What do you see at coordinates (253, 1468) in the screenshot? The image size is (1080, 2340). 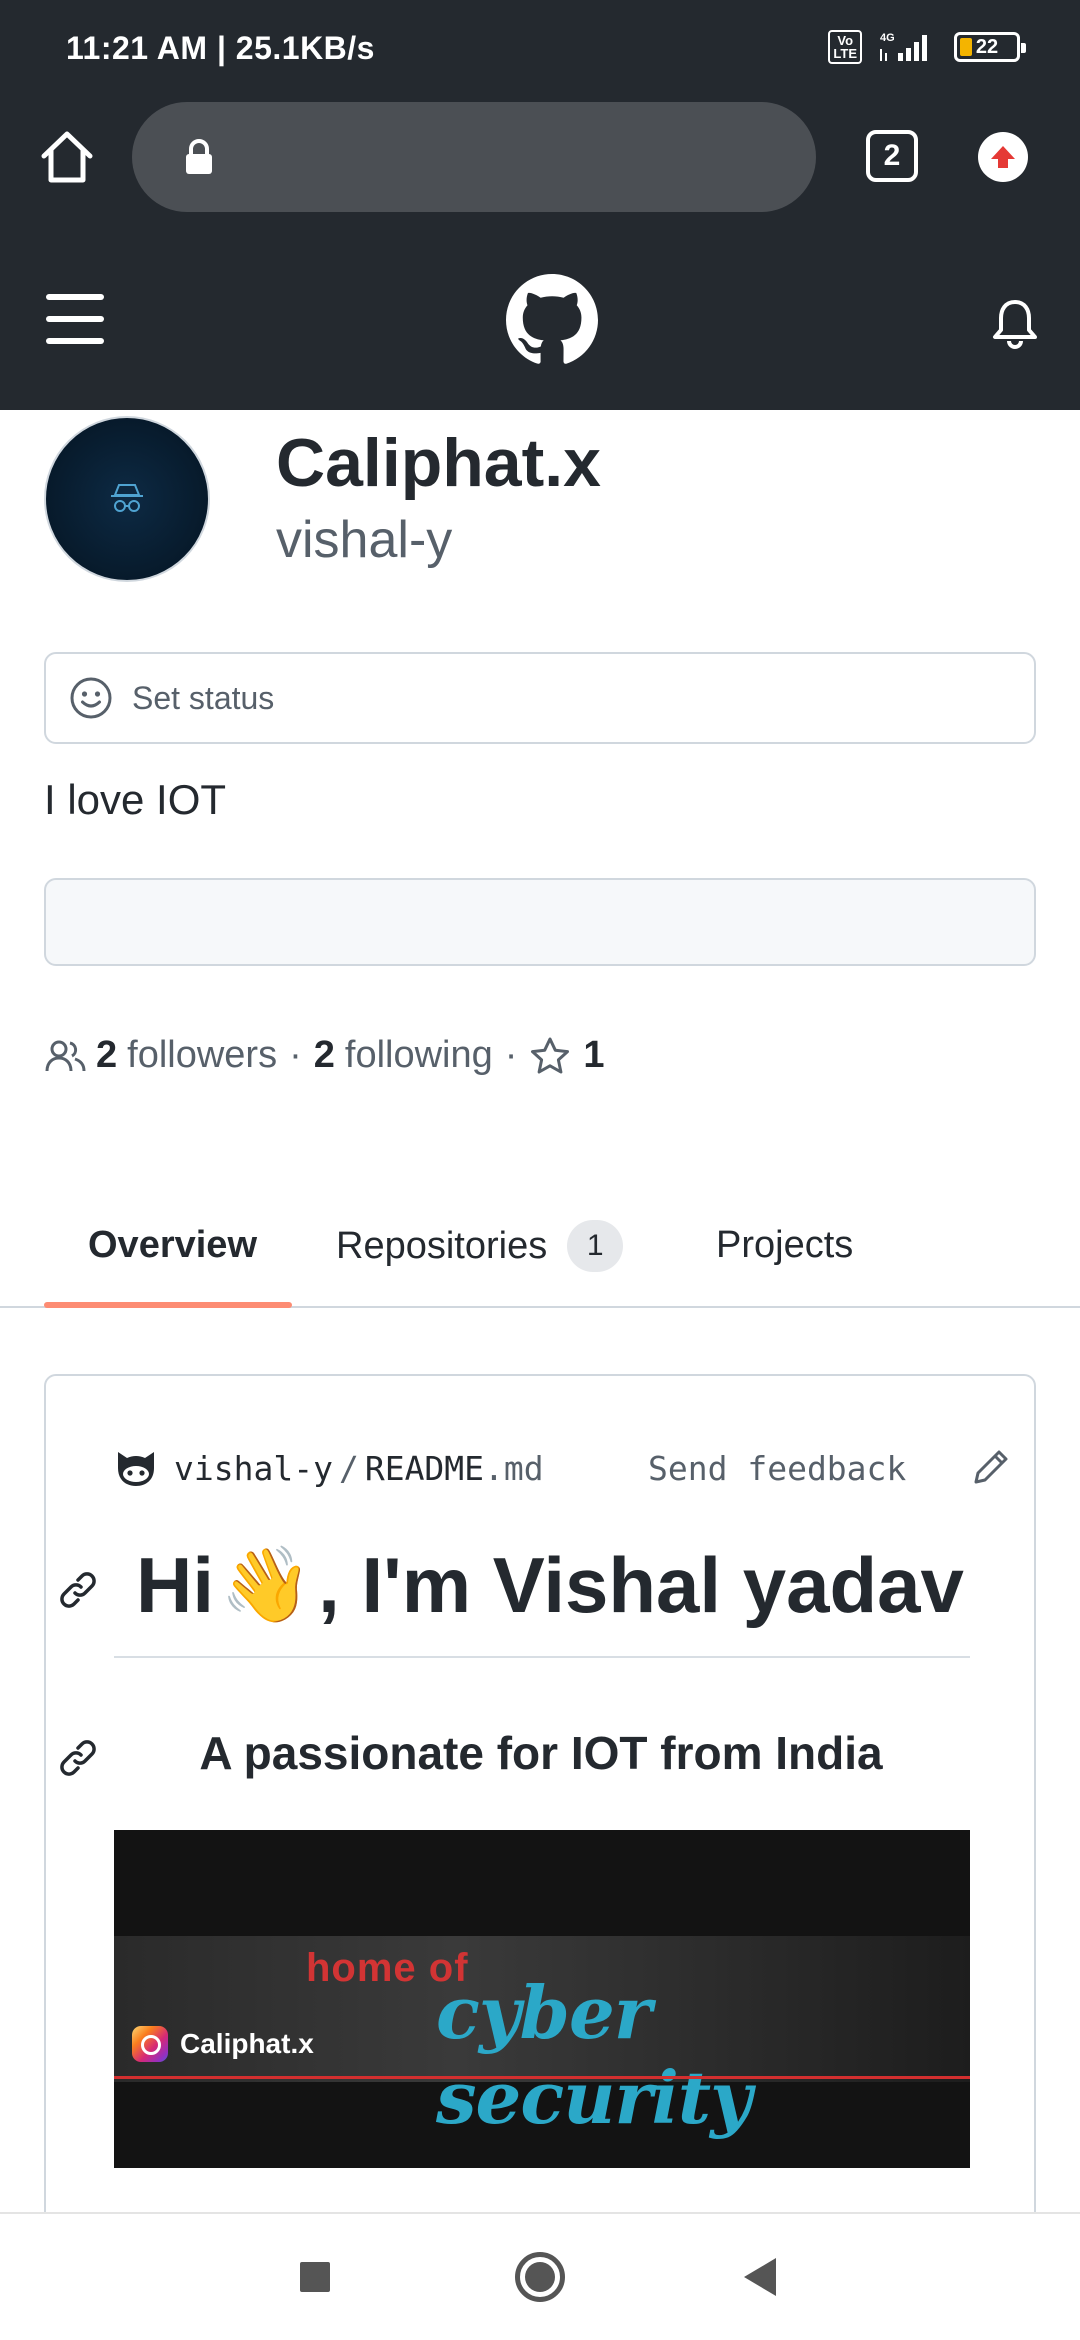 I see `readme-owner: vishal-y` at bounding box center [253, 1468].